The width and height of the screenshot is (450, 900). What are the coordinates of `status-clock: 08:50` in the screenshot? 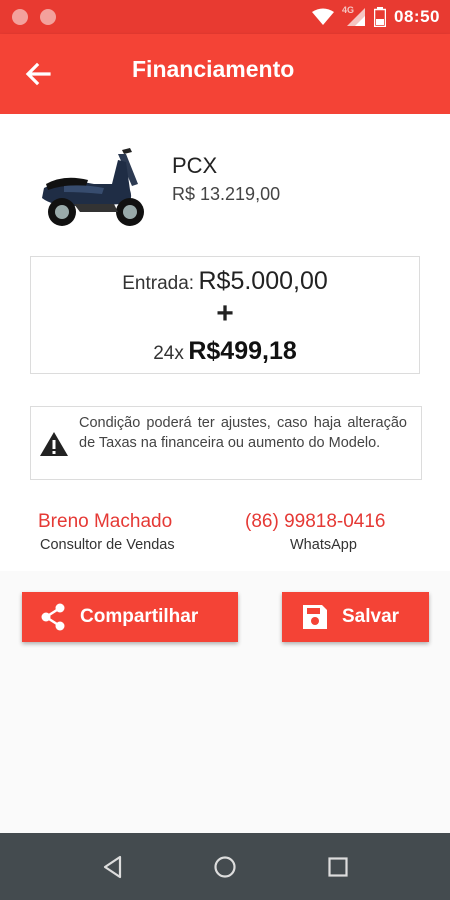 It's located at (417, 16).